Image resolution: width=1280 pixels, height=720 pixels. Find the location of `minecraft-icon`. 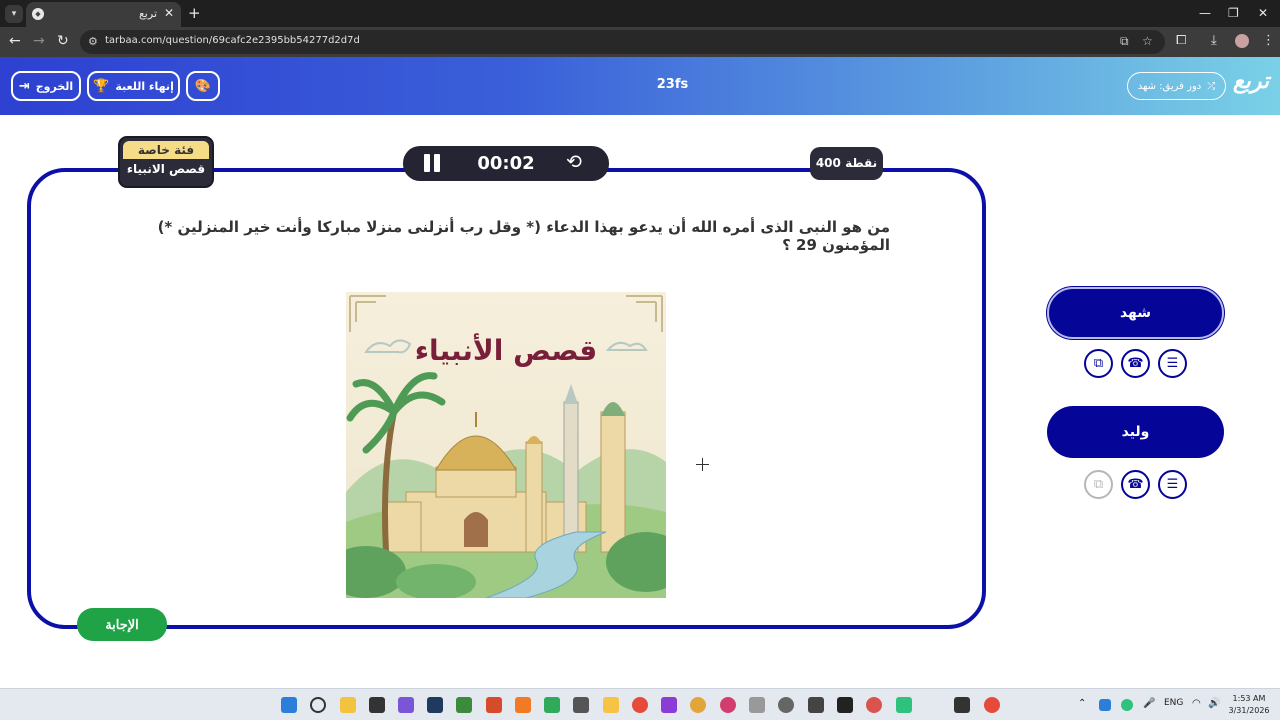

minecraft-icon is located at coordinates (464, 705).